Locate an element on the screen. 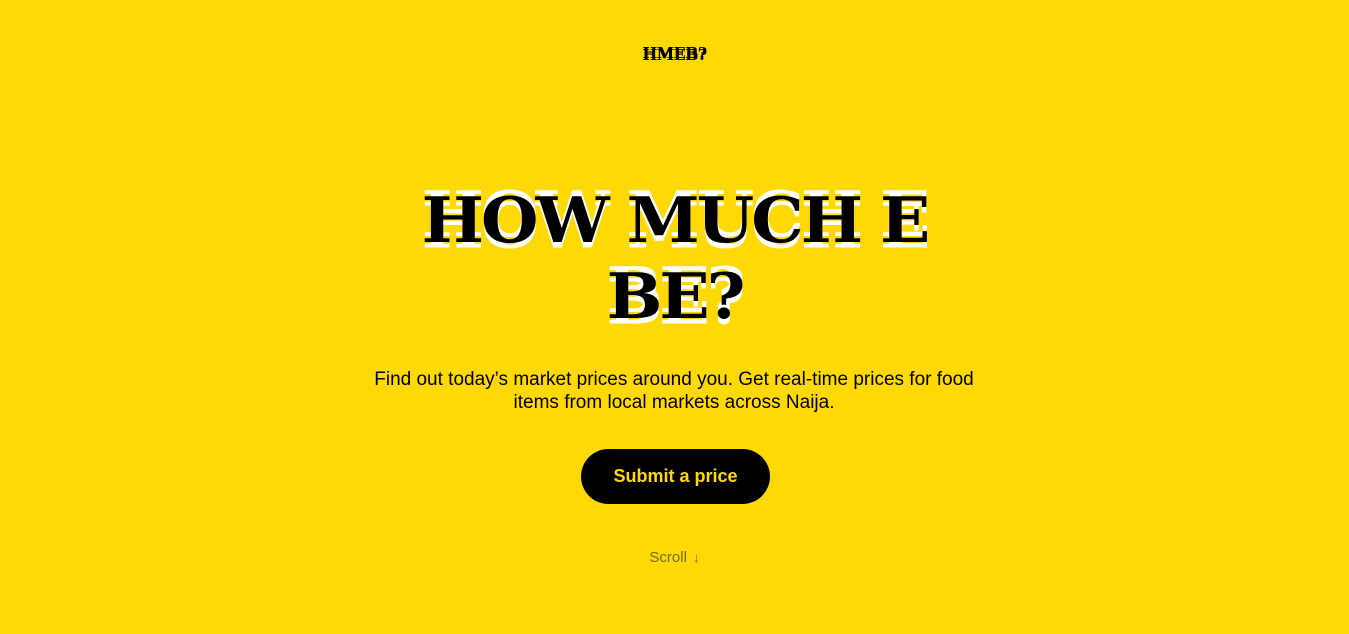  hero-headline-line-2: BE? is located at coordinates (676, 296).